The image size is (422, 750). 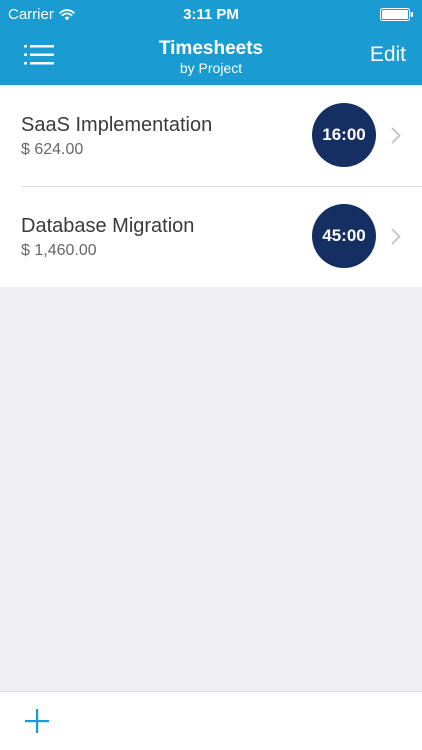 I want to click on plus-icon, so click(x=37, y=721).